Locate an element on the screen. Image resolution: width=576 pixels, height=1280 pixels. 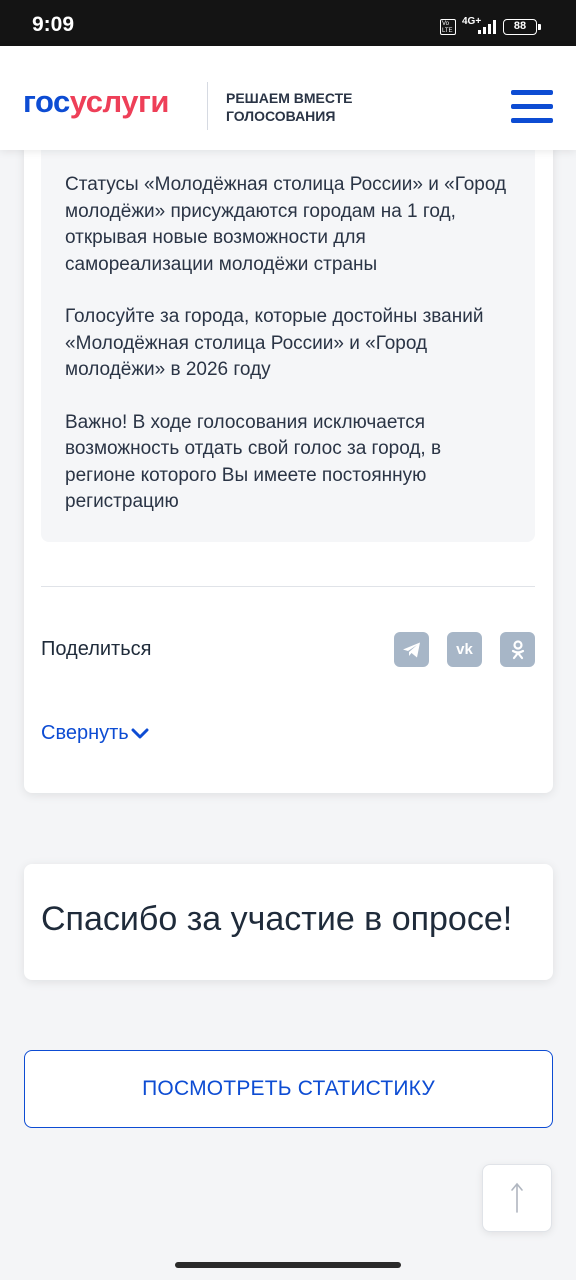
collapse-button: Свернуть is located at coordinates (95, 733).